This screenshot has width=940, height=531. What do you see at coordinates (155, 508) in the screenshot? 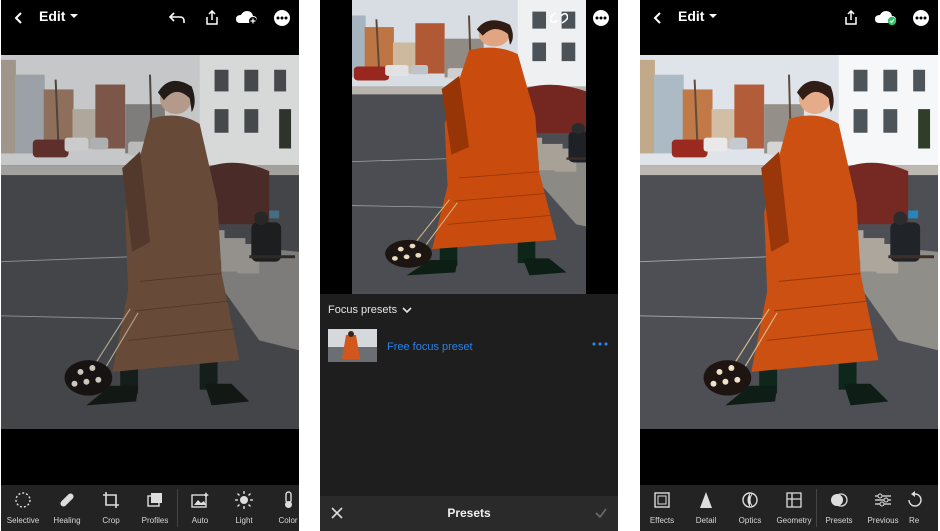
I see `tool-profiles: Profiles` at bounding box center [155, 508].